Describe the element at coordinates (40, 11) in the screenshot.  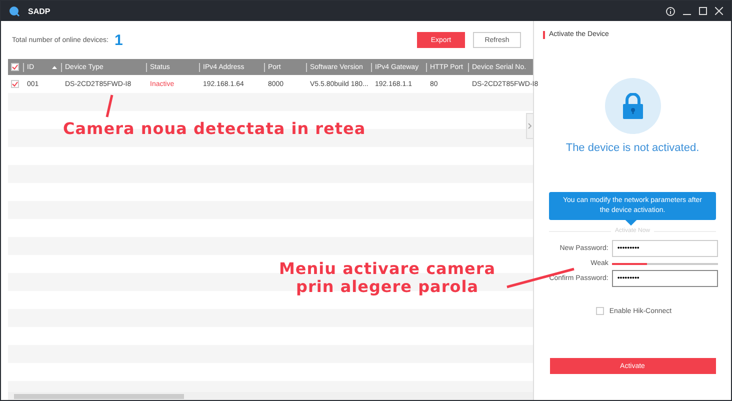
I see `window-title: SADP` at that location.